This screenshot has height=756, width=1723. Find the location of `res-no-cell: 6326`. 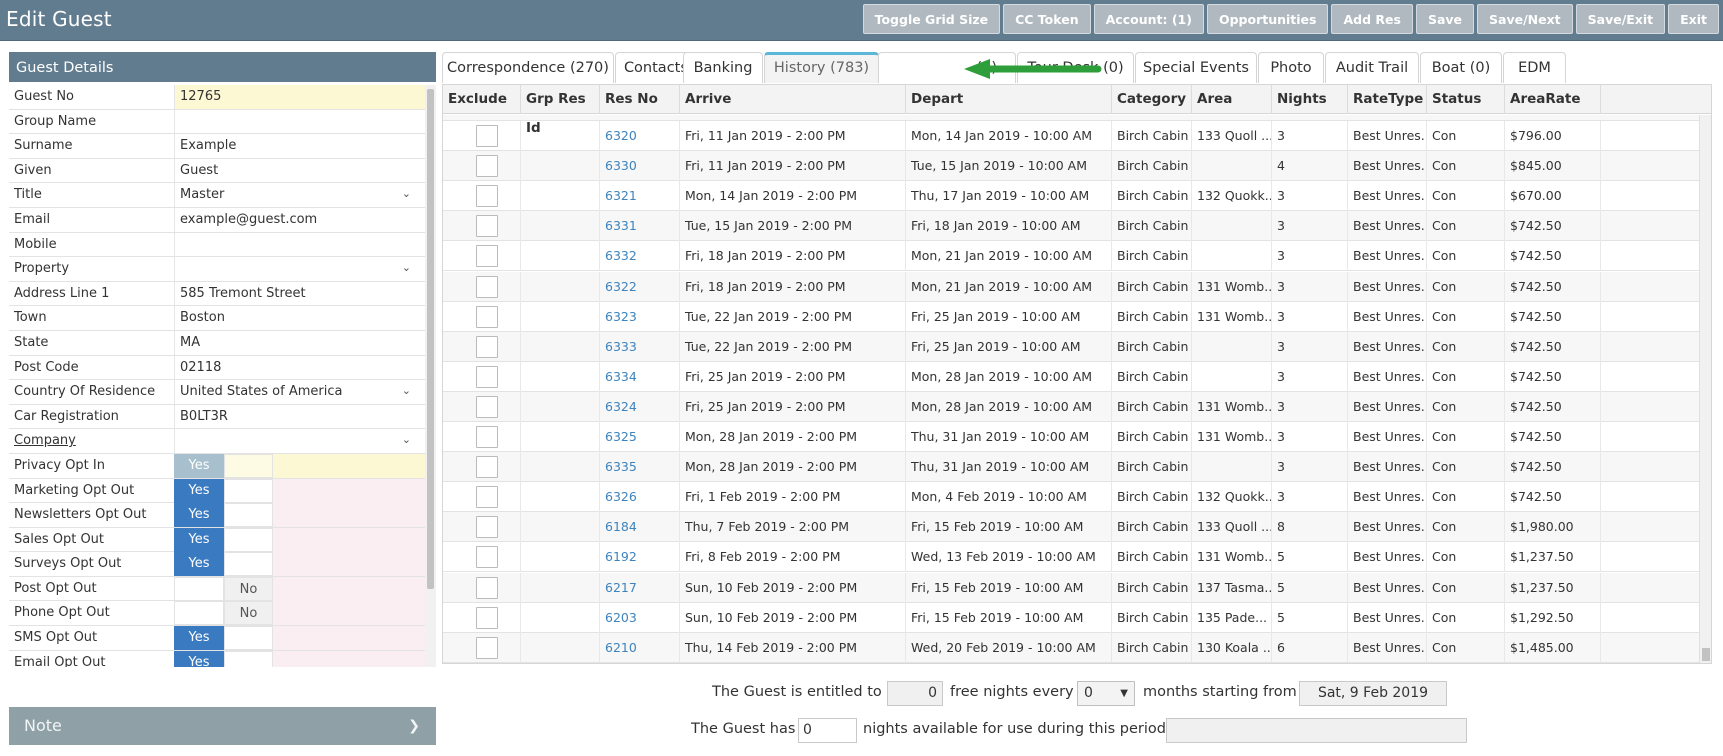

res-no-cell: 6326 is located at coordinates (640, 497).